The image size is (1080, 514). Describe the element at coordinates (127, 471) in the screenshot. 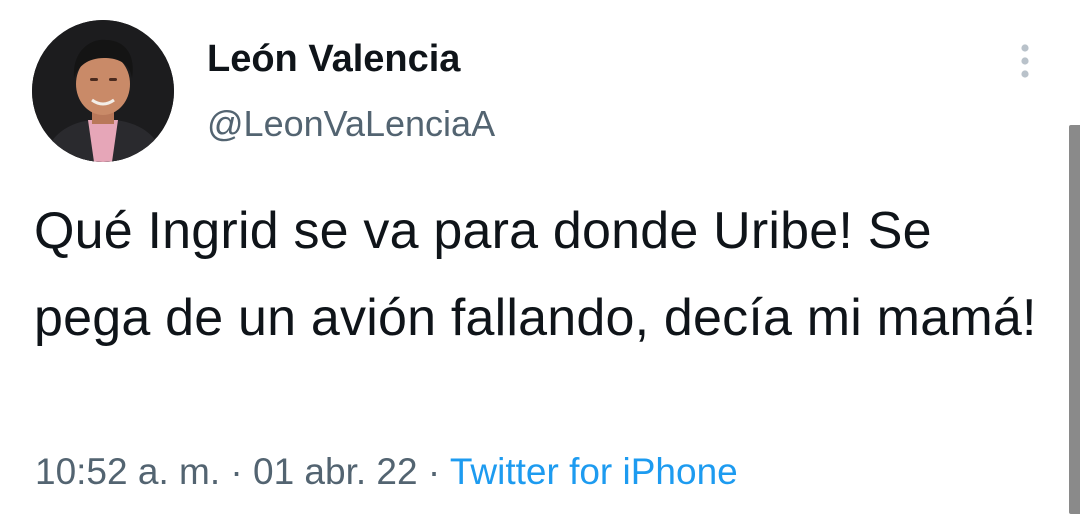

I see `tweet-time: 10:52 a. m.` at that location.